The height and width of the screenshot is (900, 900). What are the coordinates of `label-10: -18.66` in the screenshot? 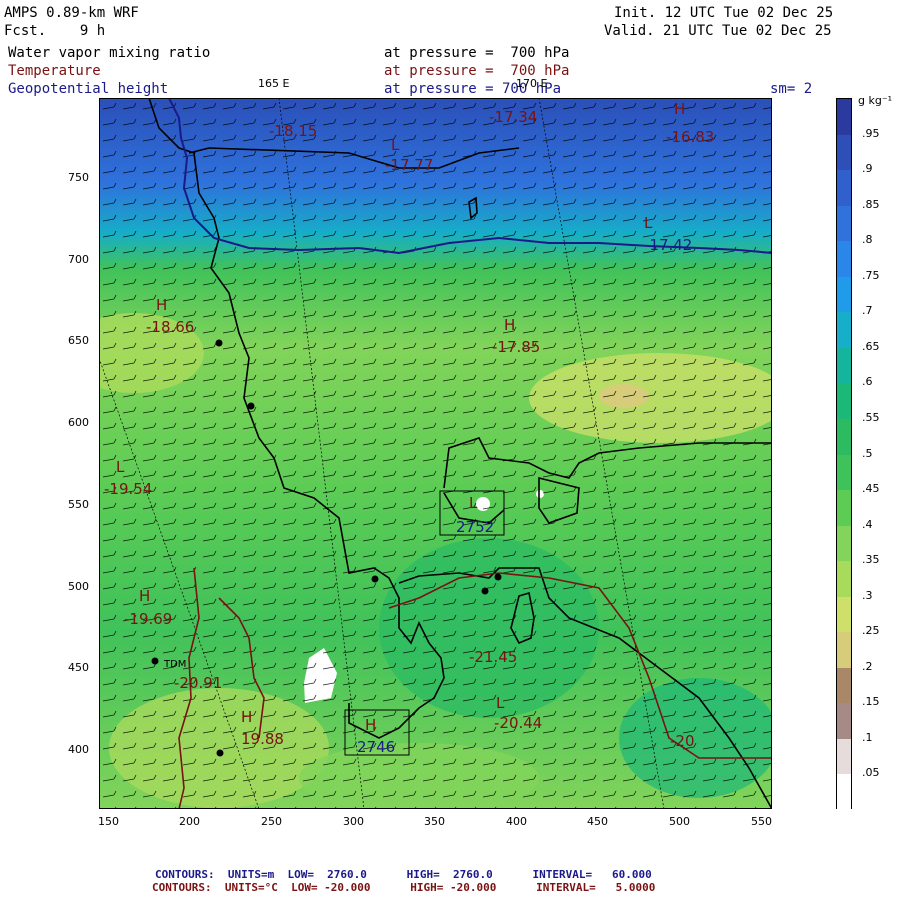 It's located at (170, 327).